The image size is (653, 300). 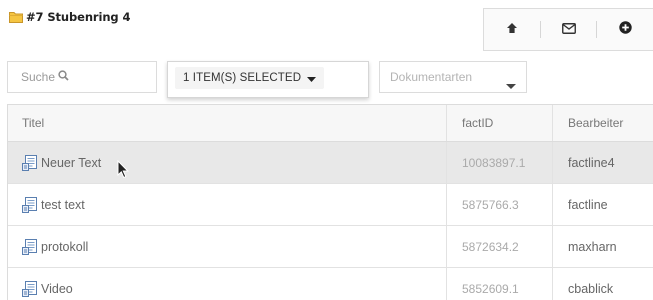 I want to click on factid-cell: 5875766.3, so click(x=500, y=204).